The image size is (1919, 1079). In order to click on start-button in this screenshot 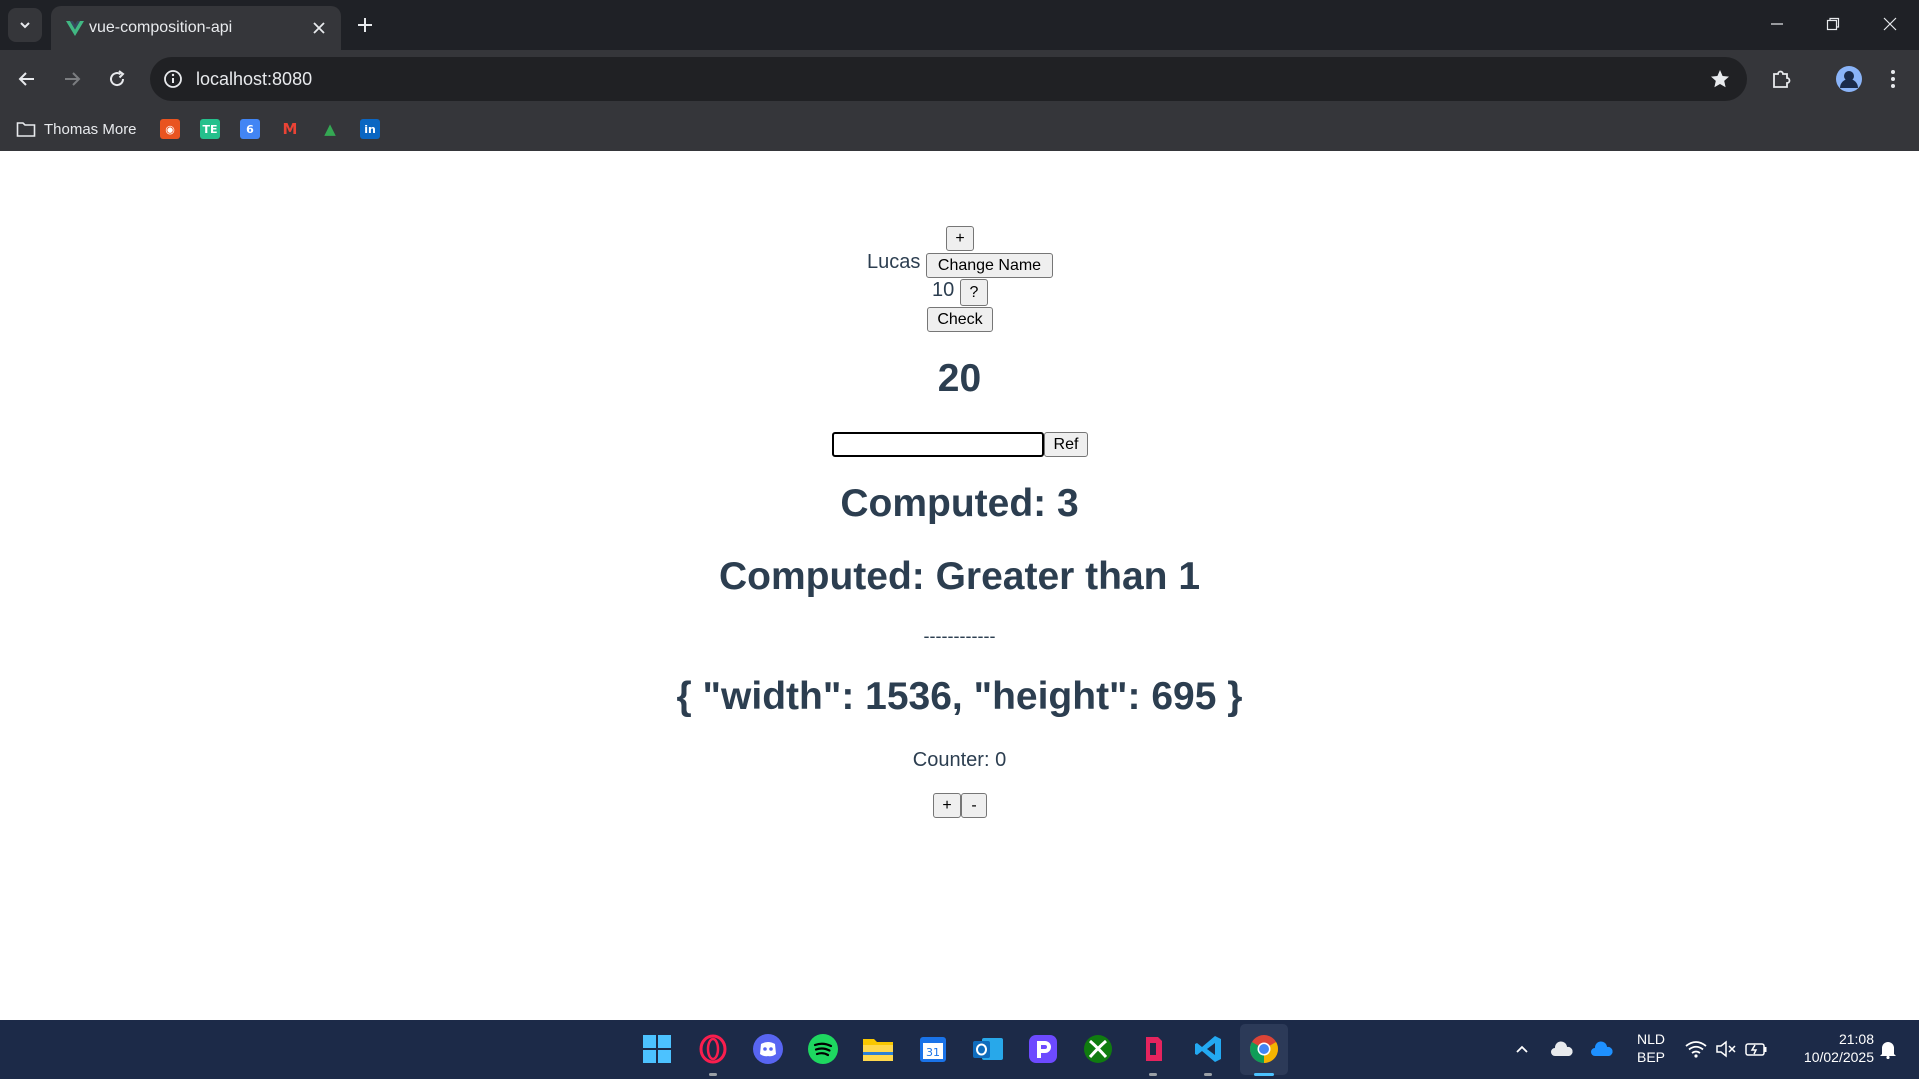, I will do `click(657, 1049)`.